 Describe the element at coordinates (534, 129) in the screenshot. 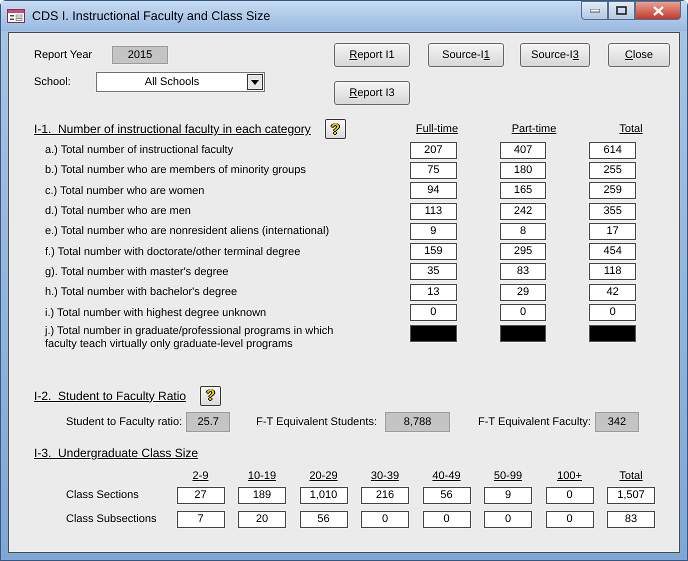

I see `column-header: Part-time` at that location.